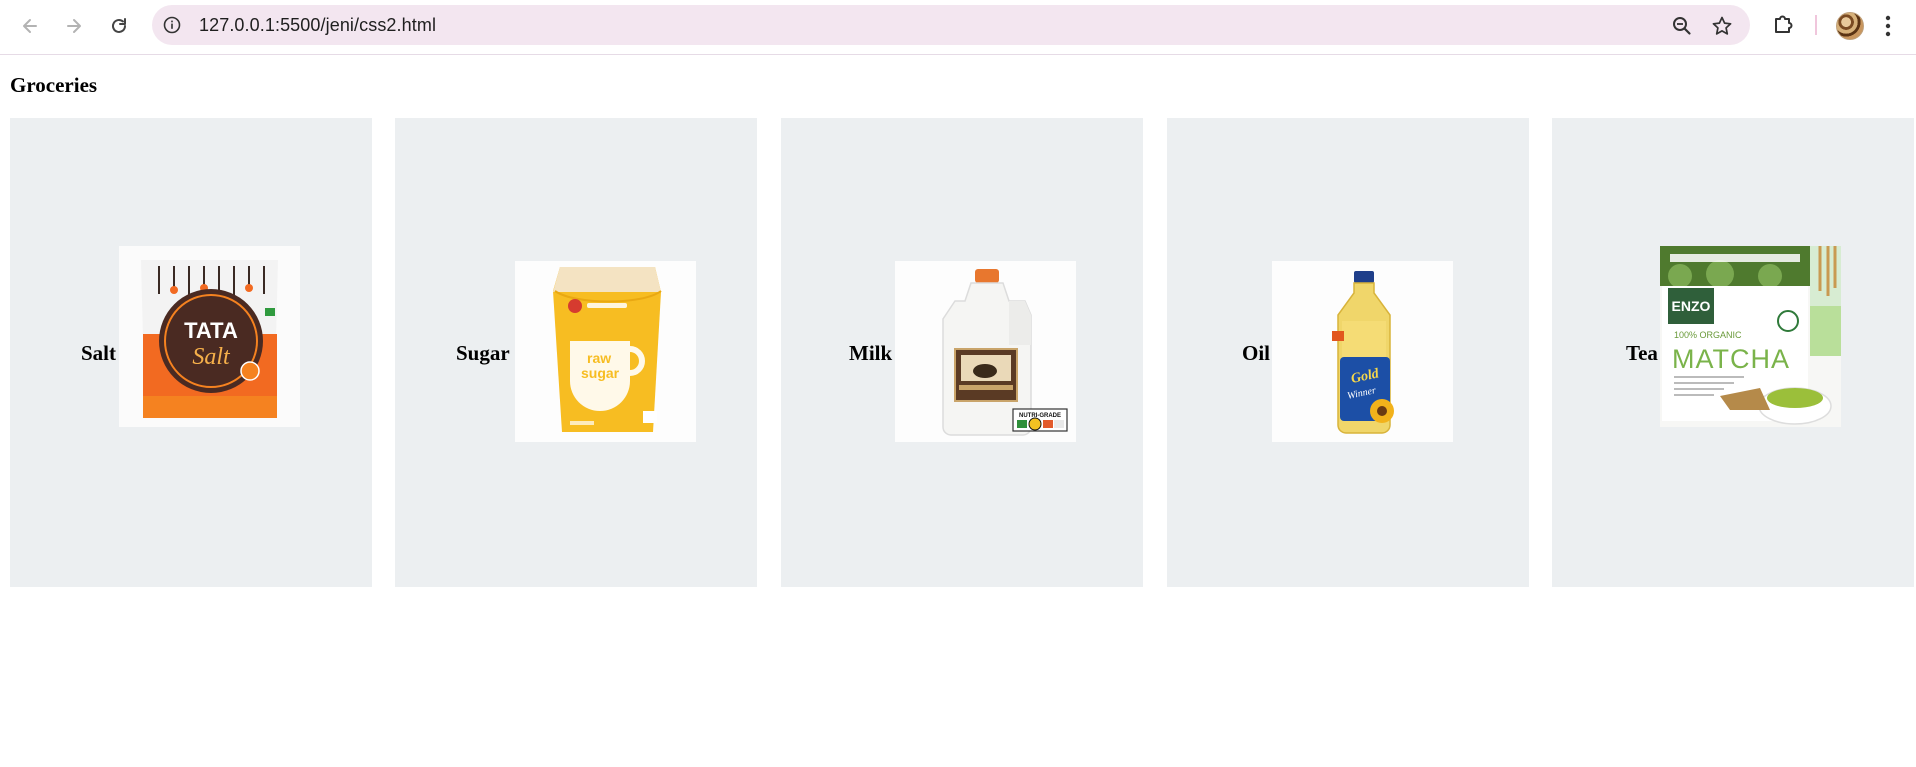 This screenshot has height=767, width=1916. I want to click on raw-sugar-bag-image: raw sugar, so click(605, 351).